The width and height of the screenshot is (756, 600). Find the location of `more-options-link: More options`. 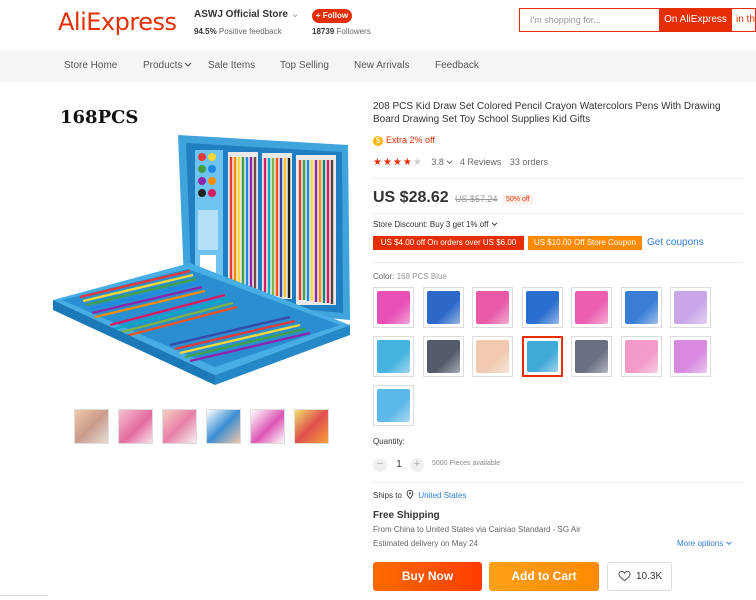

more-options-link: More options is located at coordinates (705, 543).